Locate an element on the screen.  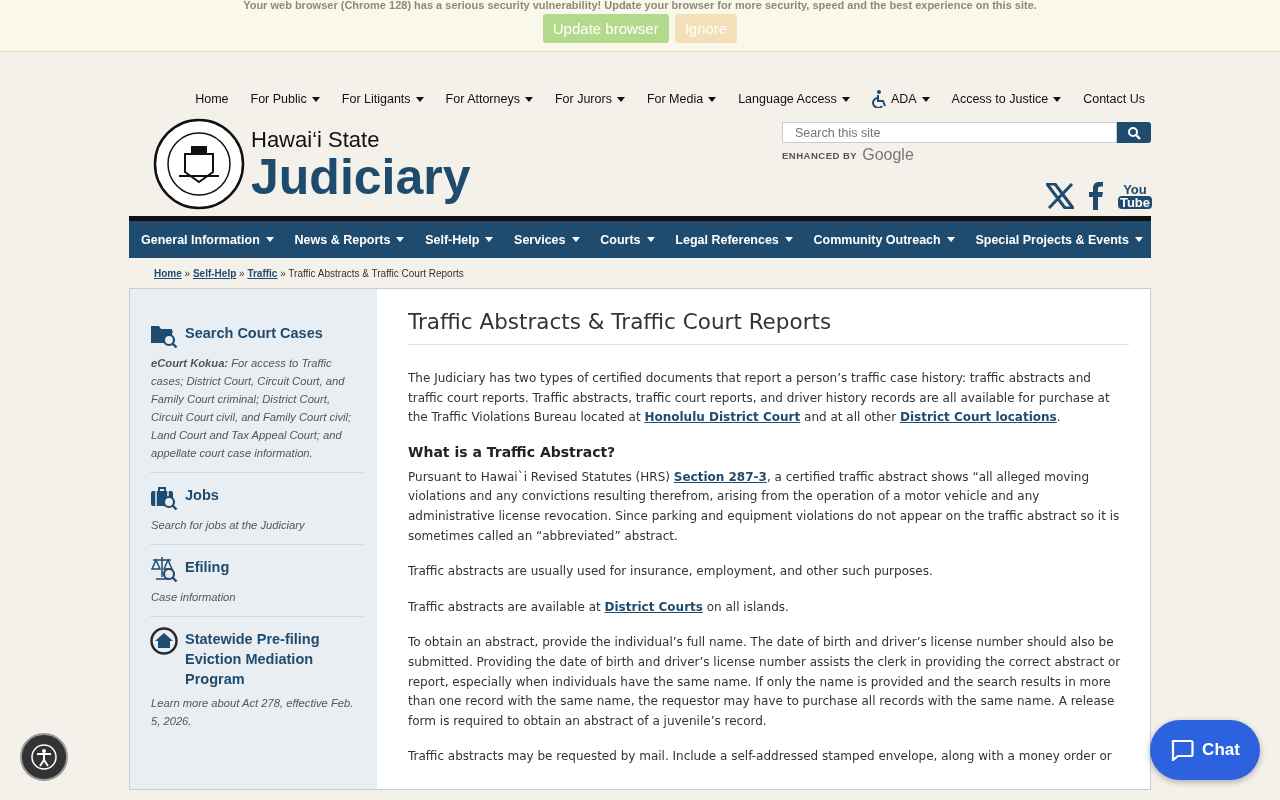
facebook-icon is located at coordinates (1095, 196).